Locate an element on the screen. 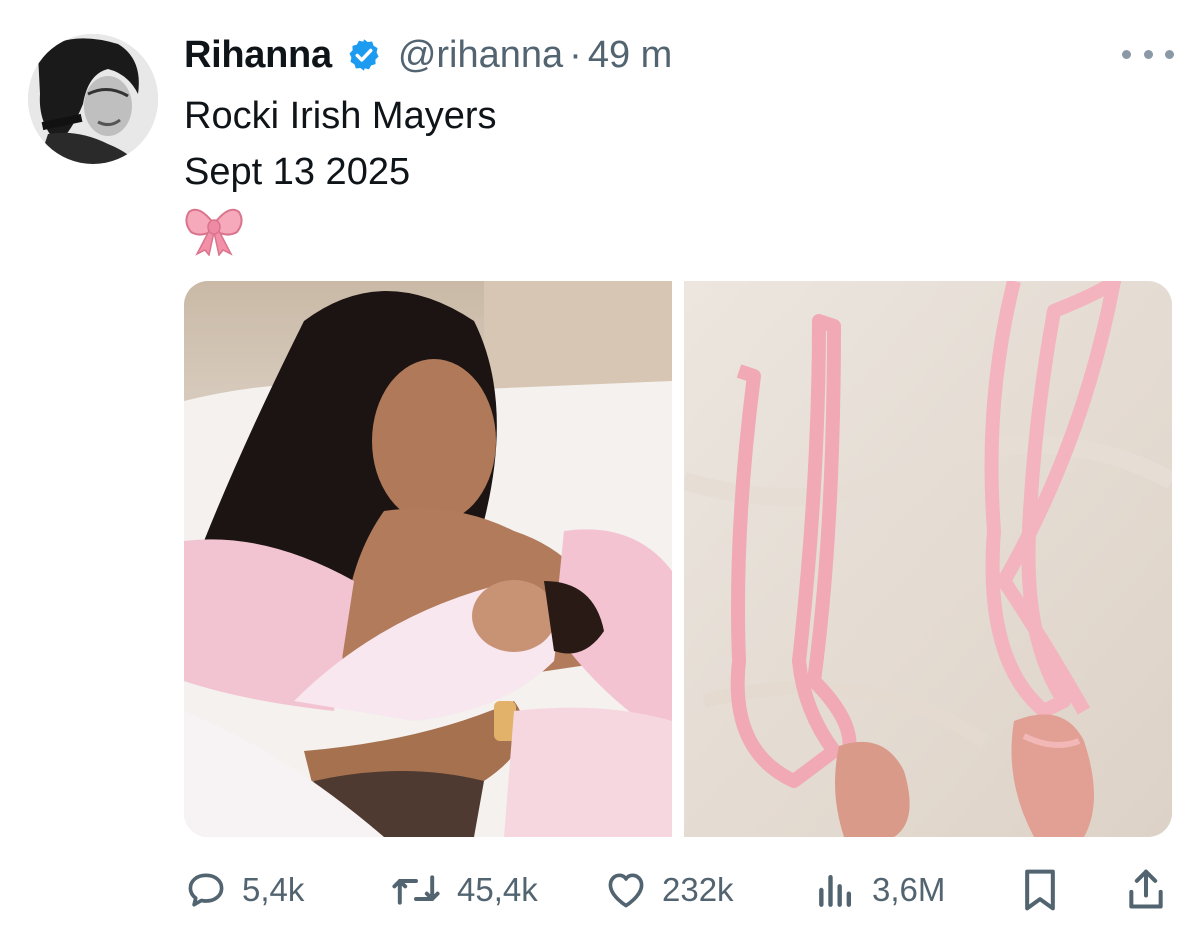 Image resolution: width=1200 pixels, height=947 pixels. share-button is located at coordinates (1146, 890).